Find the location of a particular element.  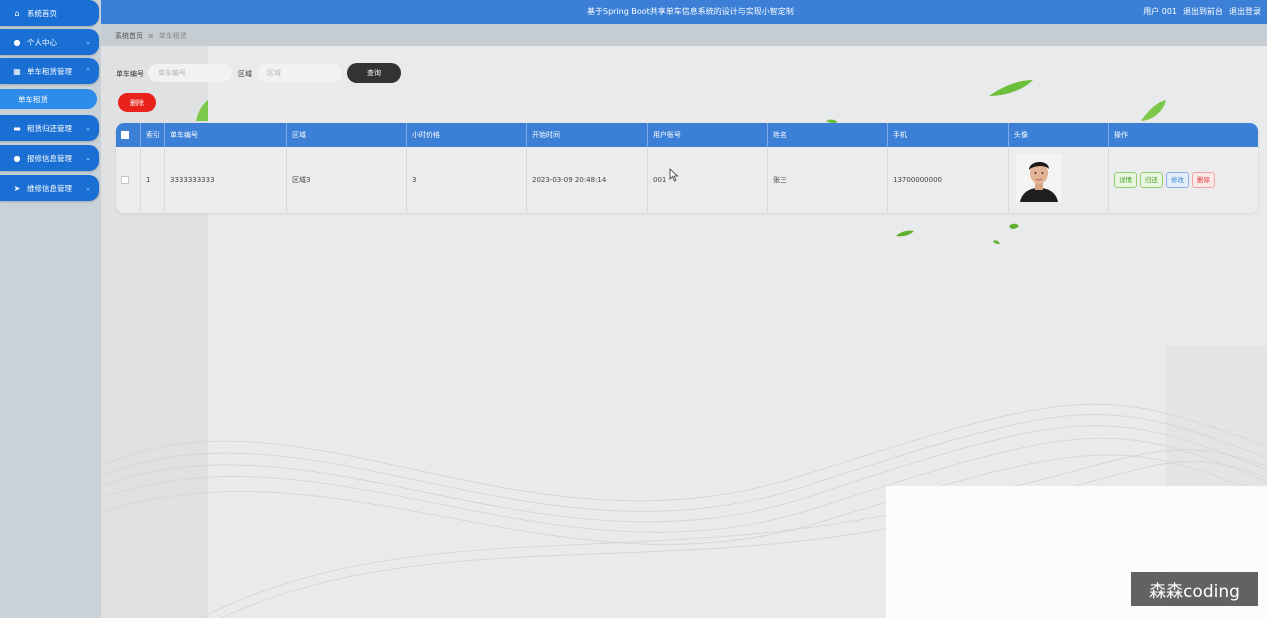

mouse-cursor-icon is located at coordinates (674, 175).